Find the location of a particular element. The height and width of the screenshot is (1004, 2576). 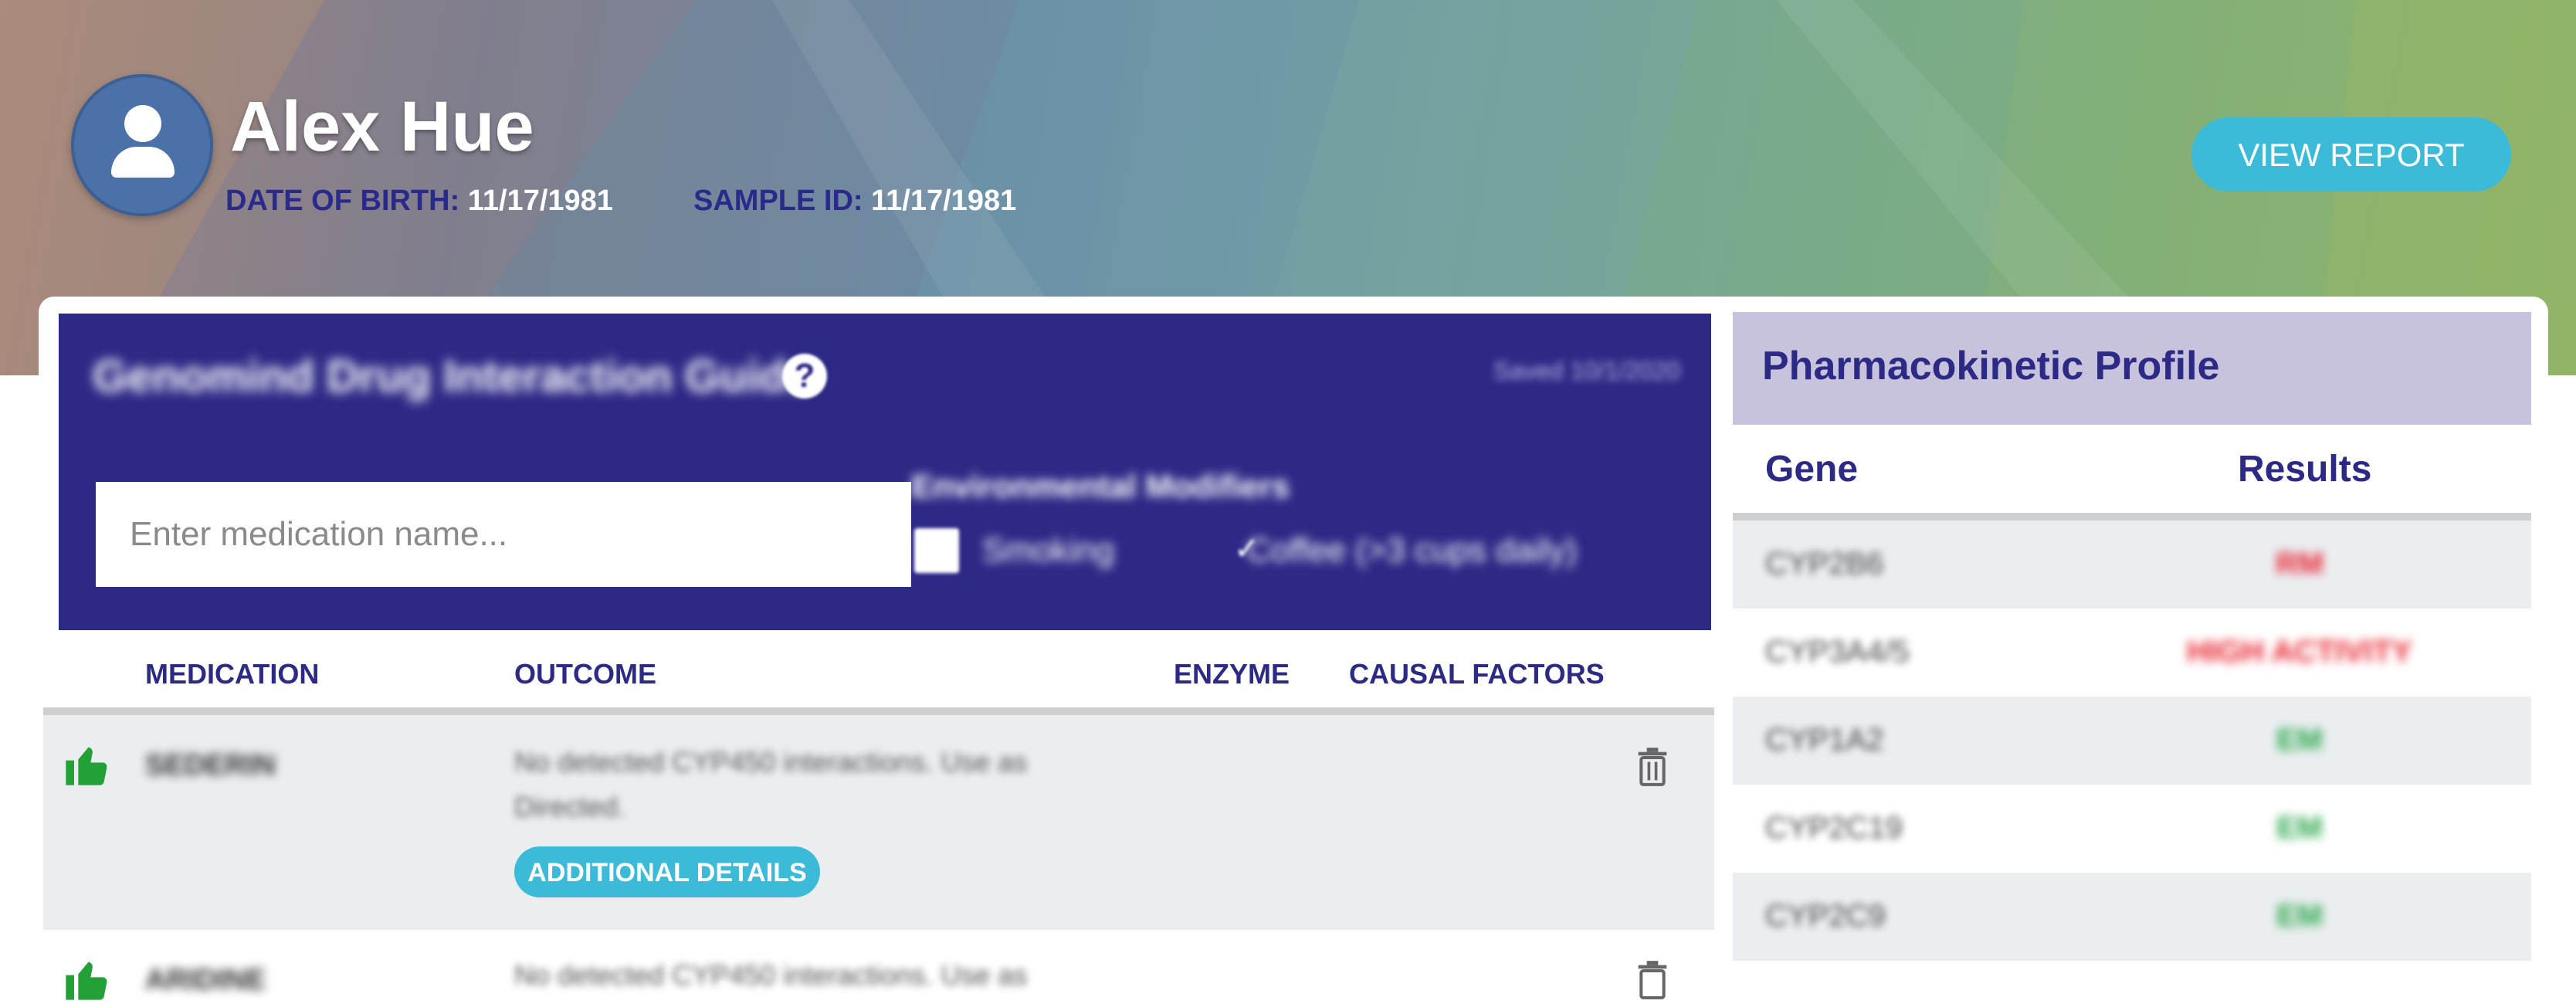

column-header-causal-factors: CAUSAL FACTORS is located at coordinates (1477, 674).